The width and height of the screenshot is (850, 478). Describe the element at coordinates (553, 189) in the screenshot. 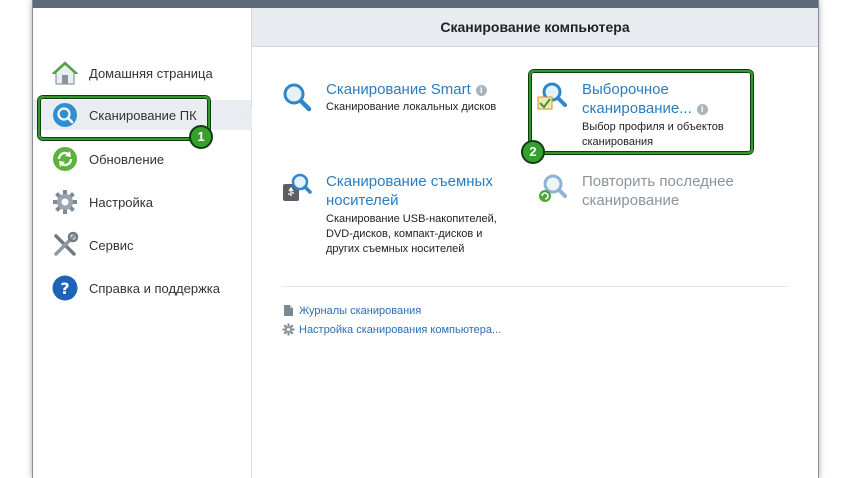

I see `repeat-scan-icon` at that location.